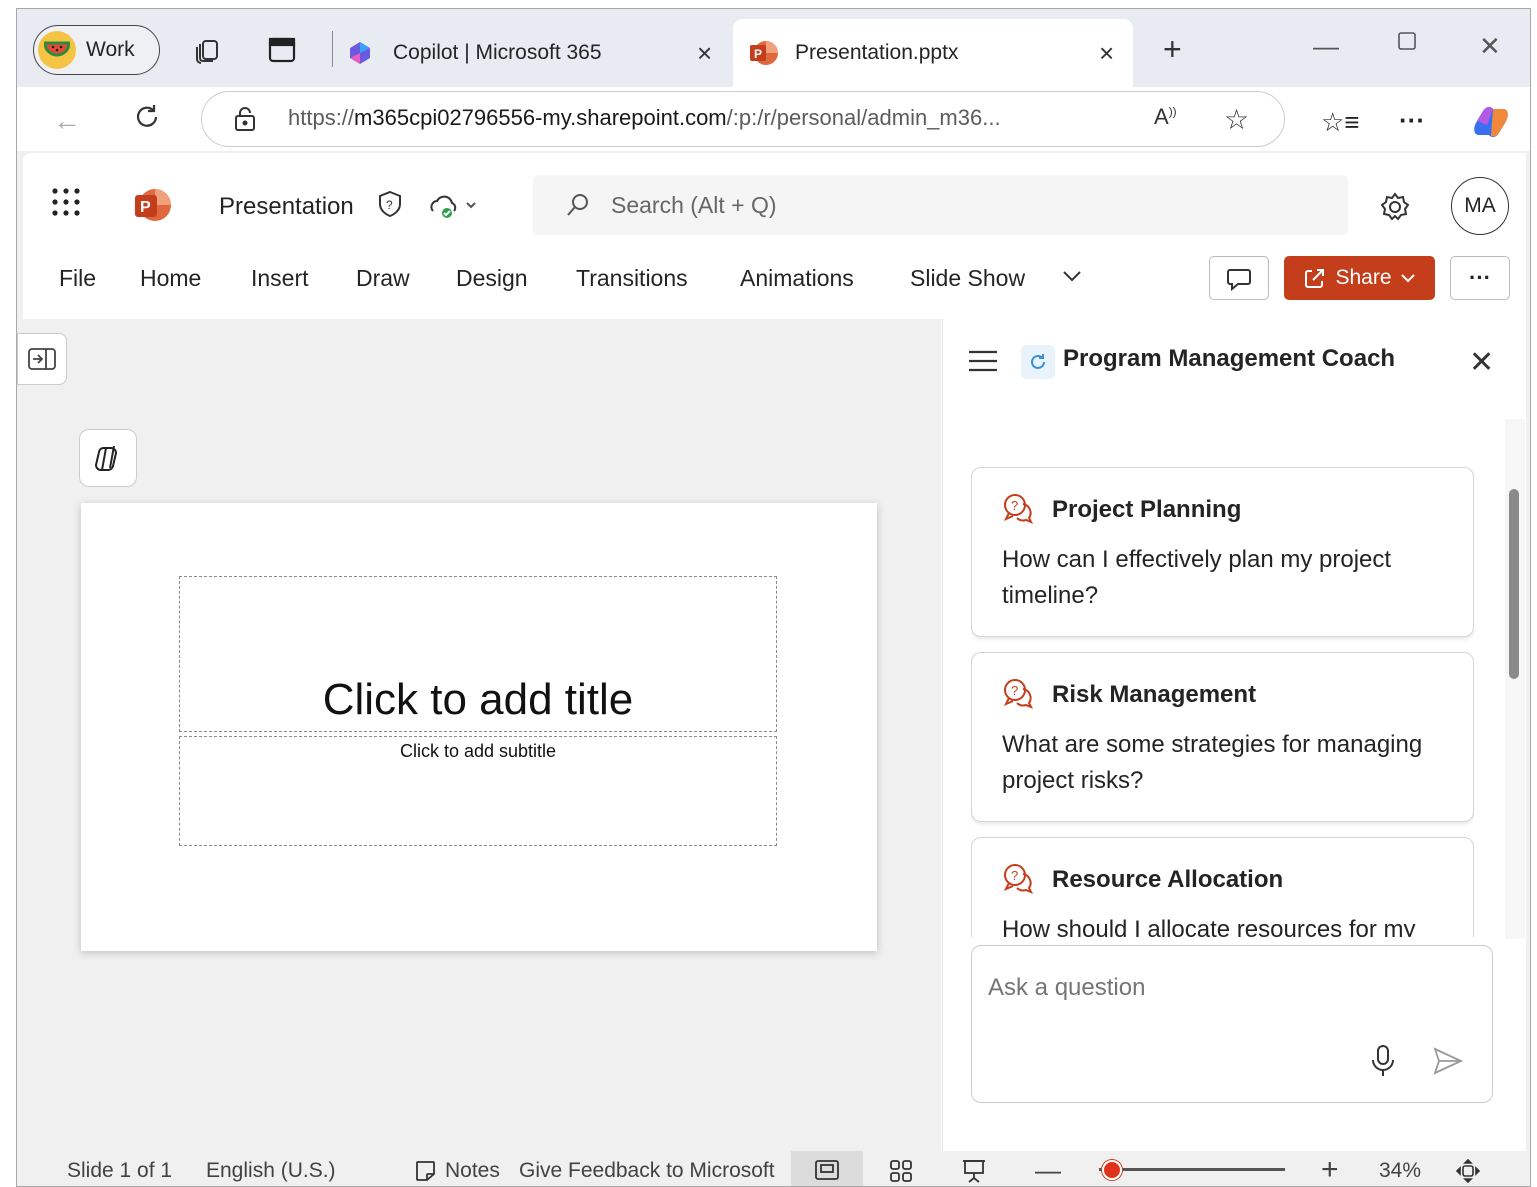  What do you see at coordinates (1491, 123) in the screenshot?
I see `copilot-sidebar-icon` at bounding box center [1491, 123].